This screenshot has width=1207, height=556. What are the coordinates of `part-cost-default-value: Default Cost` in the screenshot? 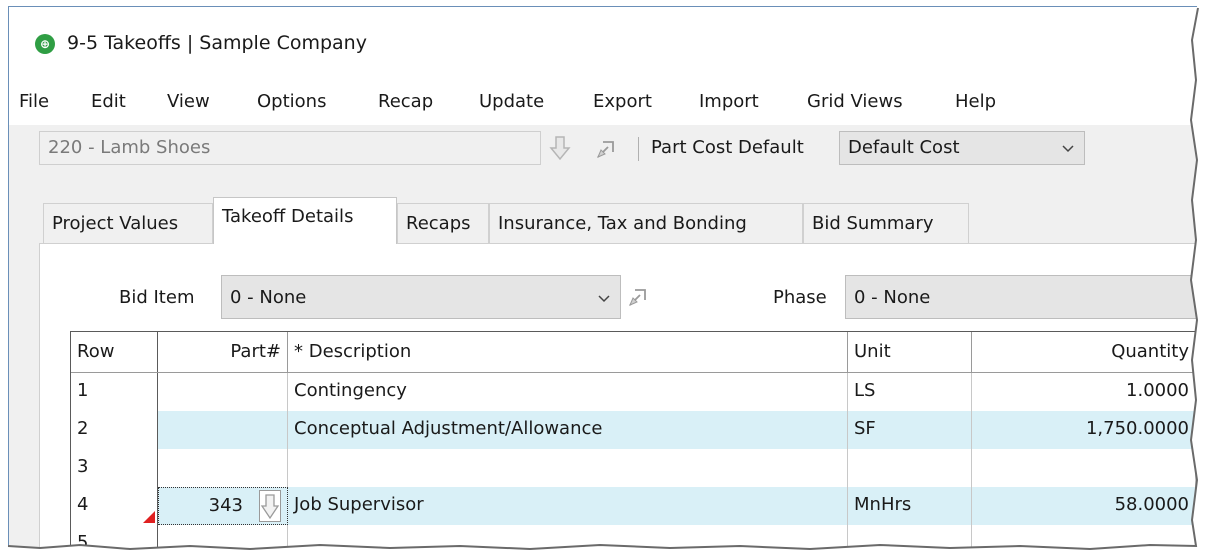 It's located at (904, 147).